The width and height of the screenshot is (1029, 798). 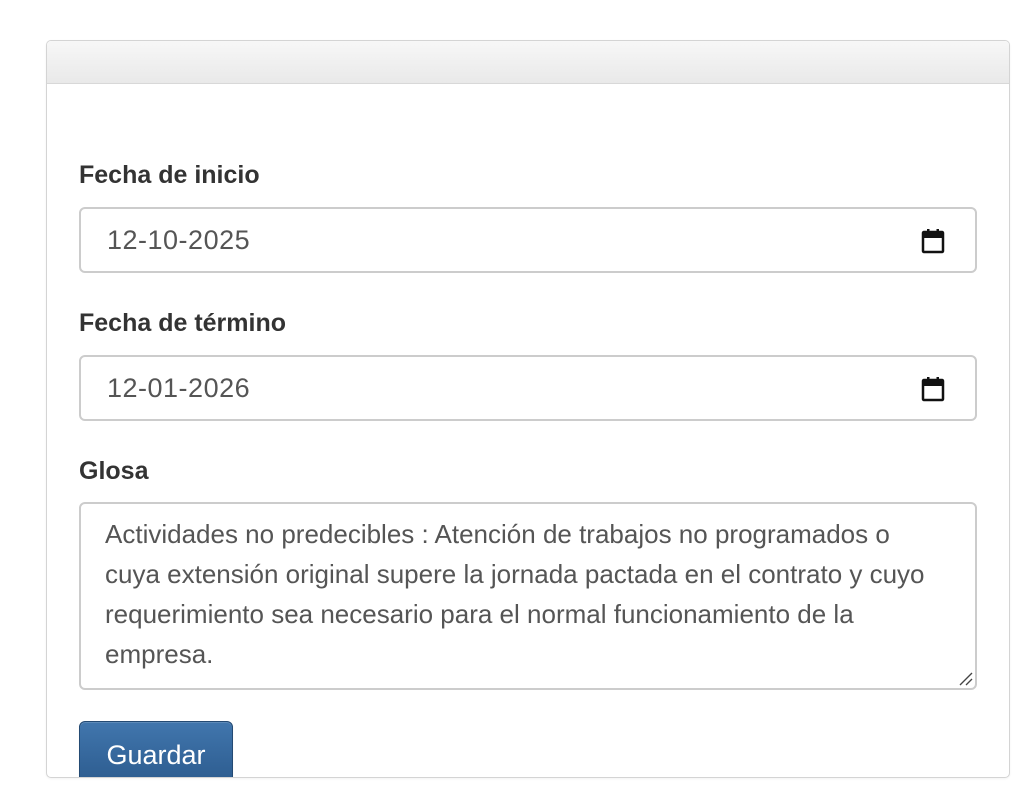 I want to click on start-date-input: 12-10-2025, so click(x=528, y=240).